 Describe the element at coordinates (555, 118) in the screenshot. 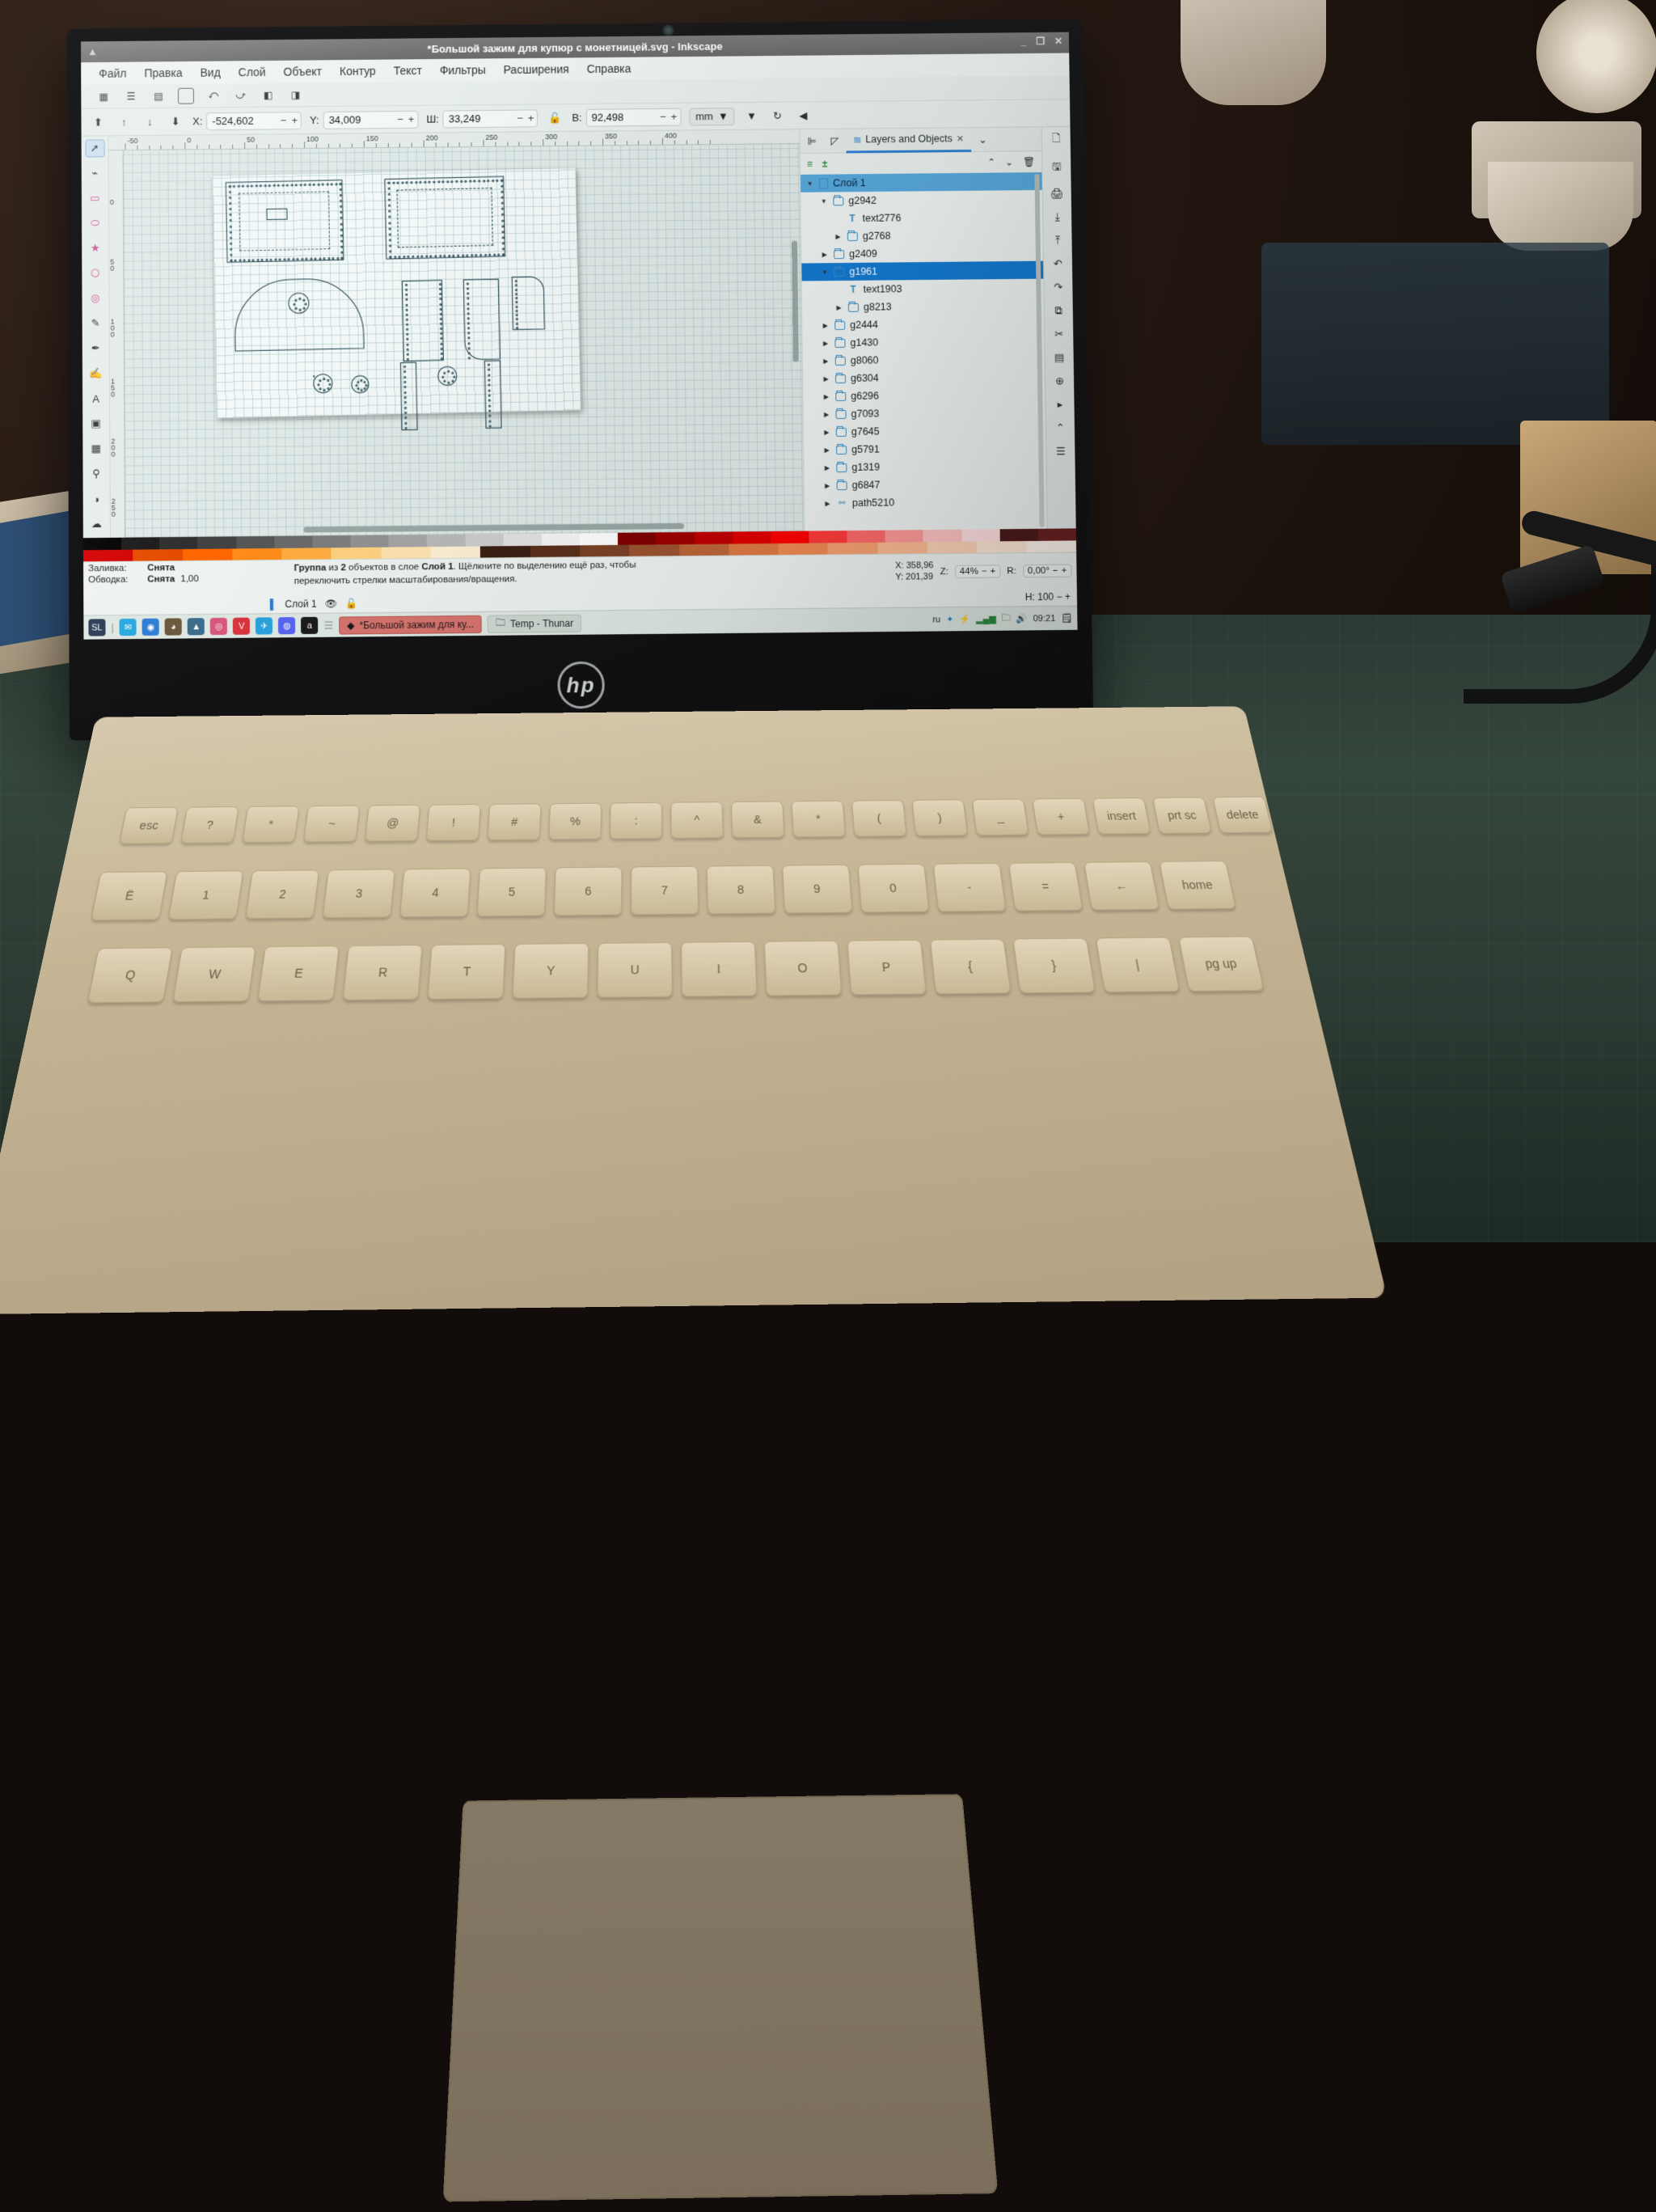

I see `lock-ratio-icon: 🔓` at that location.